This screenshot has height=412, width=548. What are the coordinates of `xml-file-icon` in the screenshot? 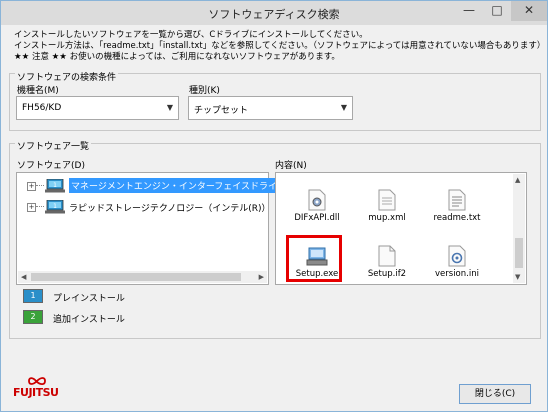 It's located at (387, 200).